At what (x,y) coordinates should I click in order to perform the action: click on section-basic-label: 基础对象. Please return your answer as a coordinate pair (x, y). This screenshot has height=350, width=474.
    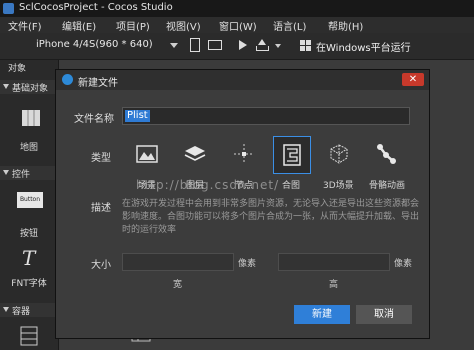
    Looking at the image, I should click on (30, 89).